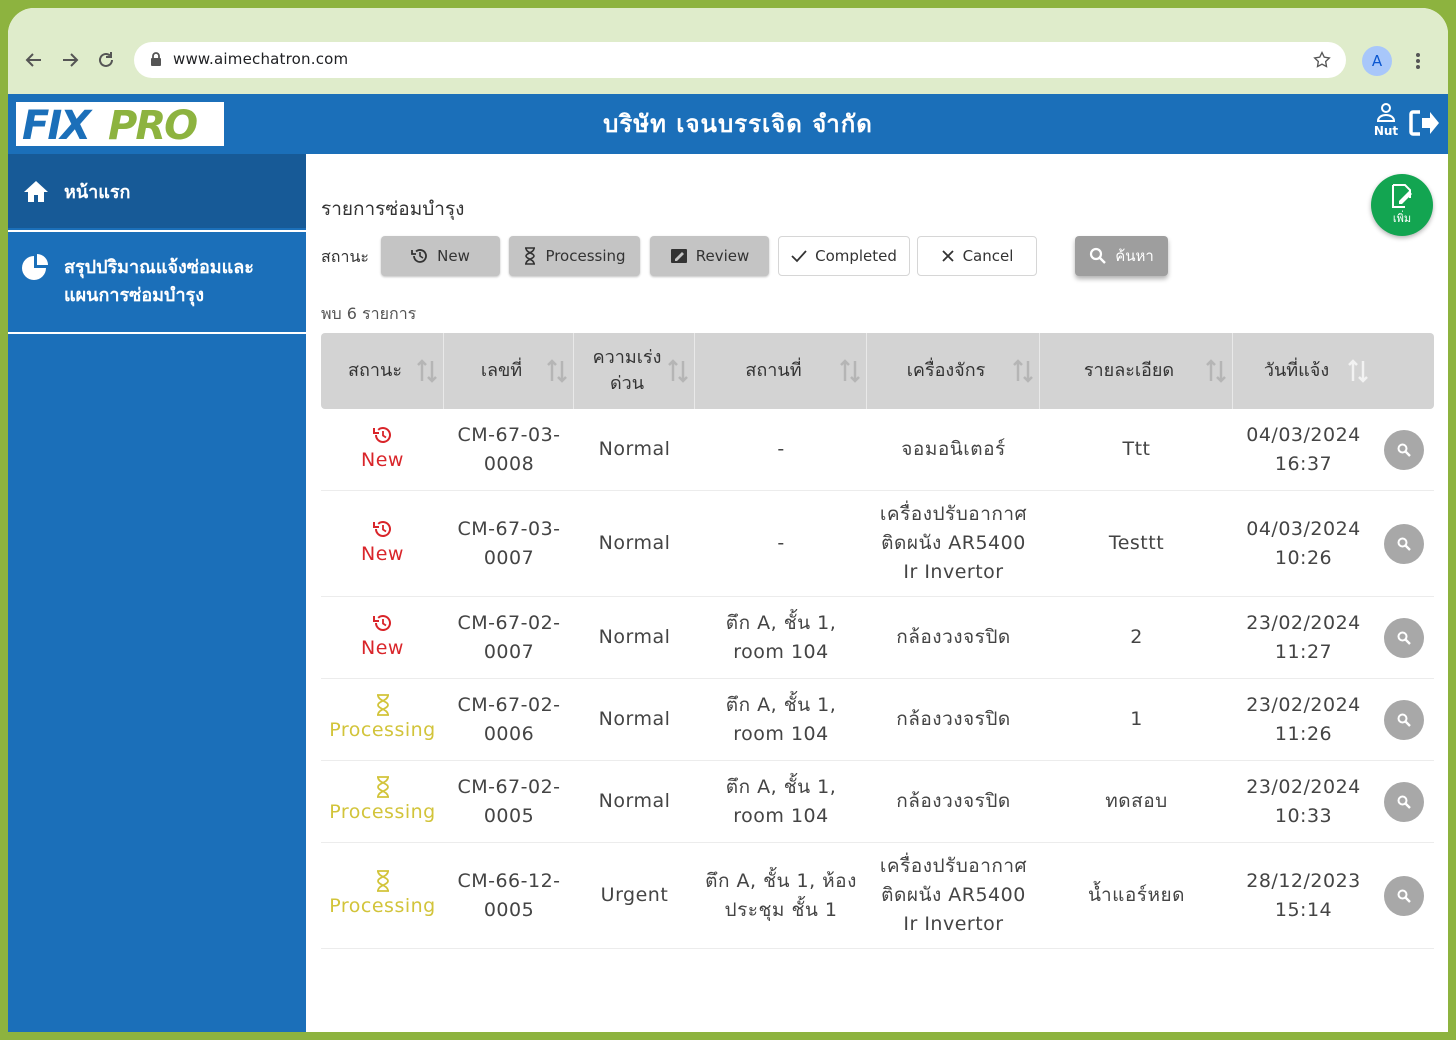  Describe the element at coordinates (722, 256) in the screenshot. I see `filter-review-label: Review` at that location.